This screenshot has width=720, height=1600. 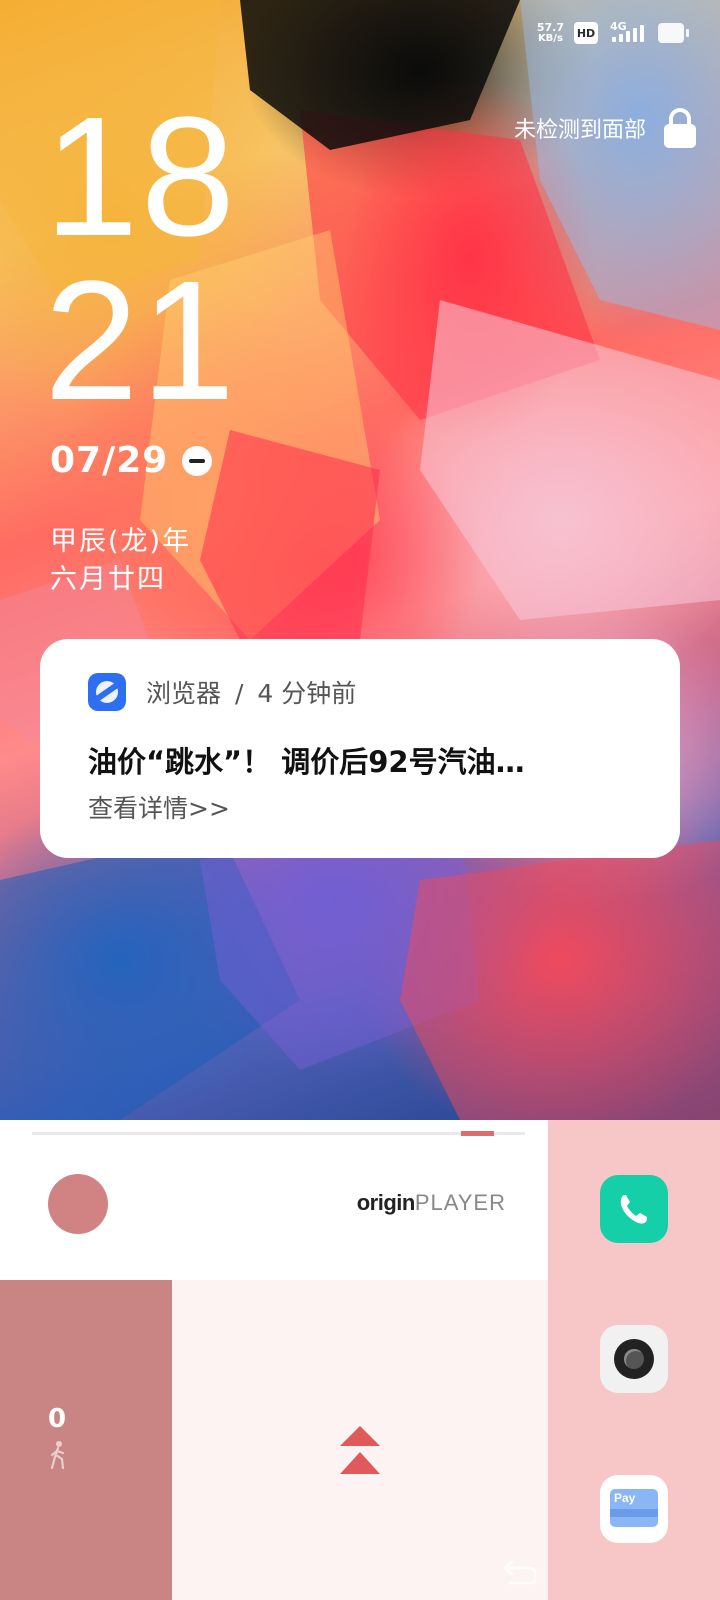 I want to click on hd-voice-icon: HD, so click(x=586, y=33).